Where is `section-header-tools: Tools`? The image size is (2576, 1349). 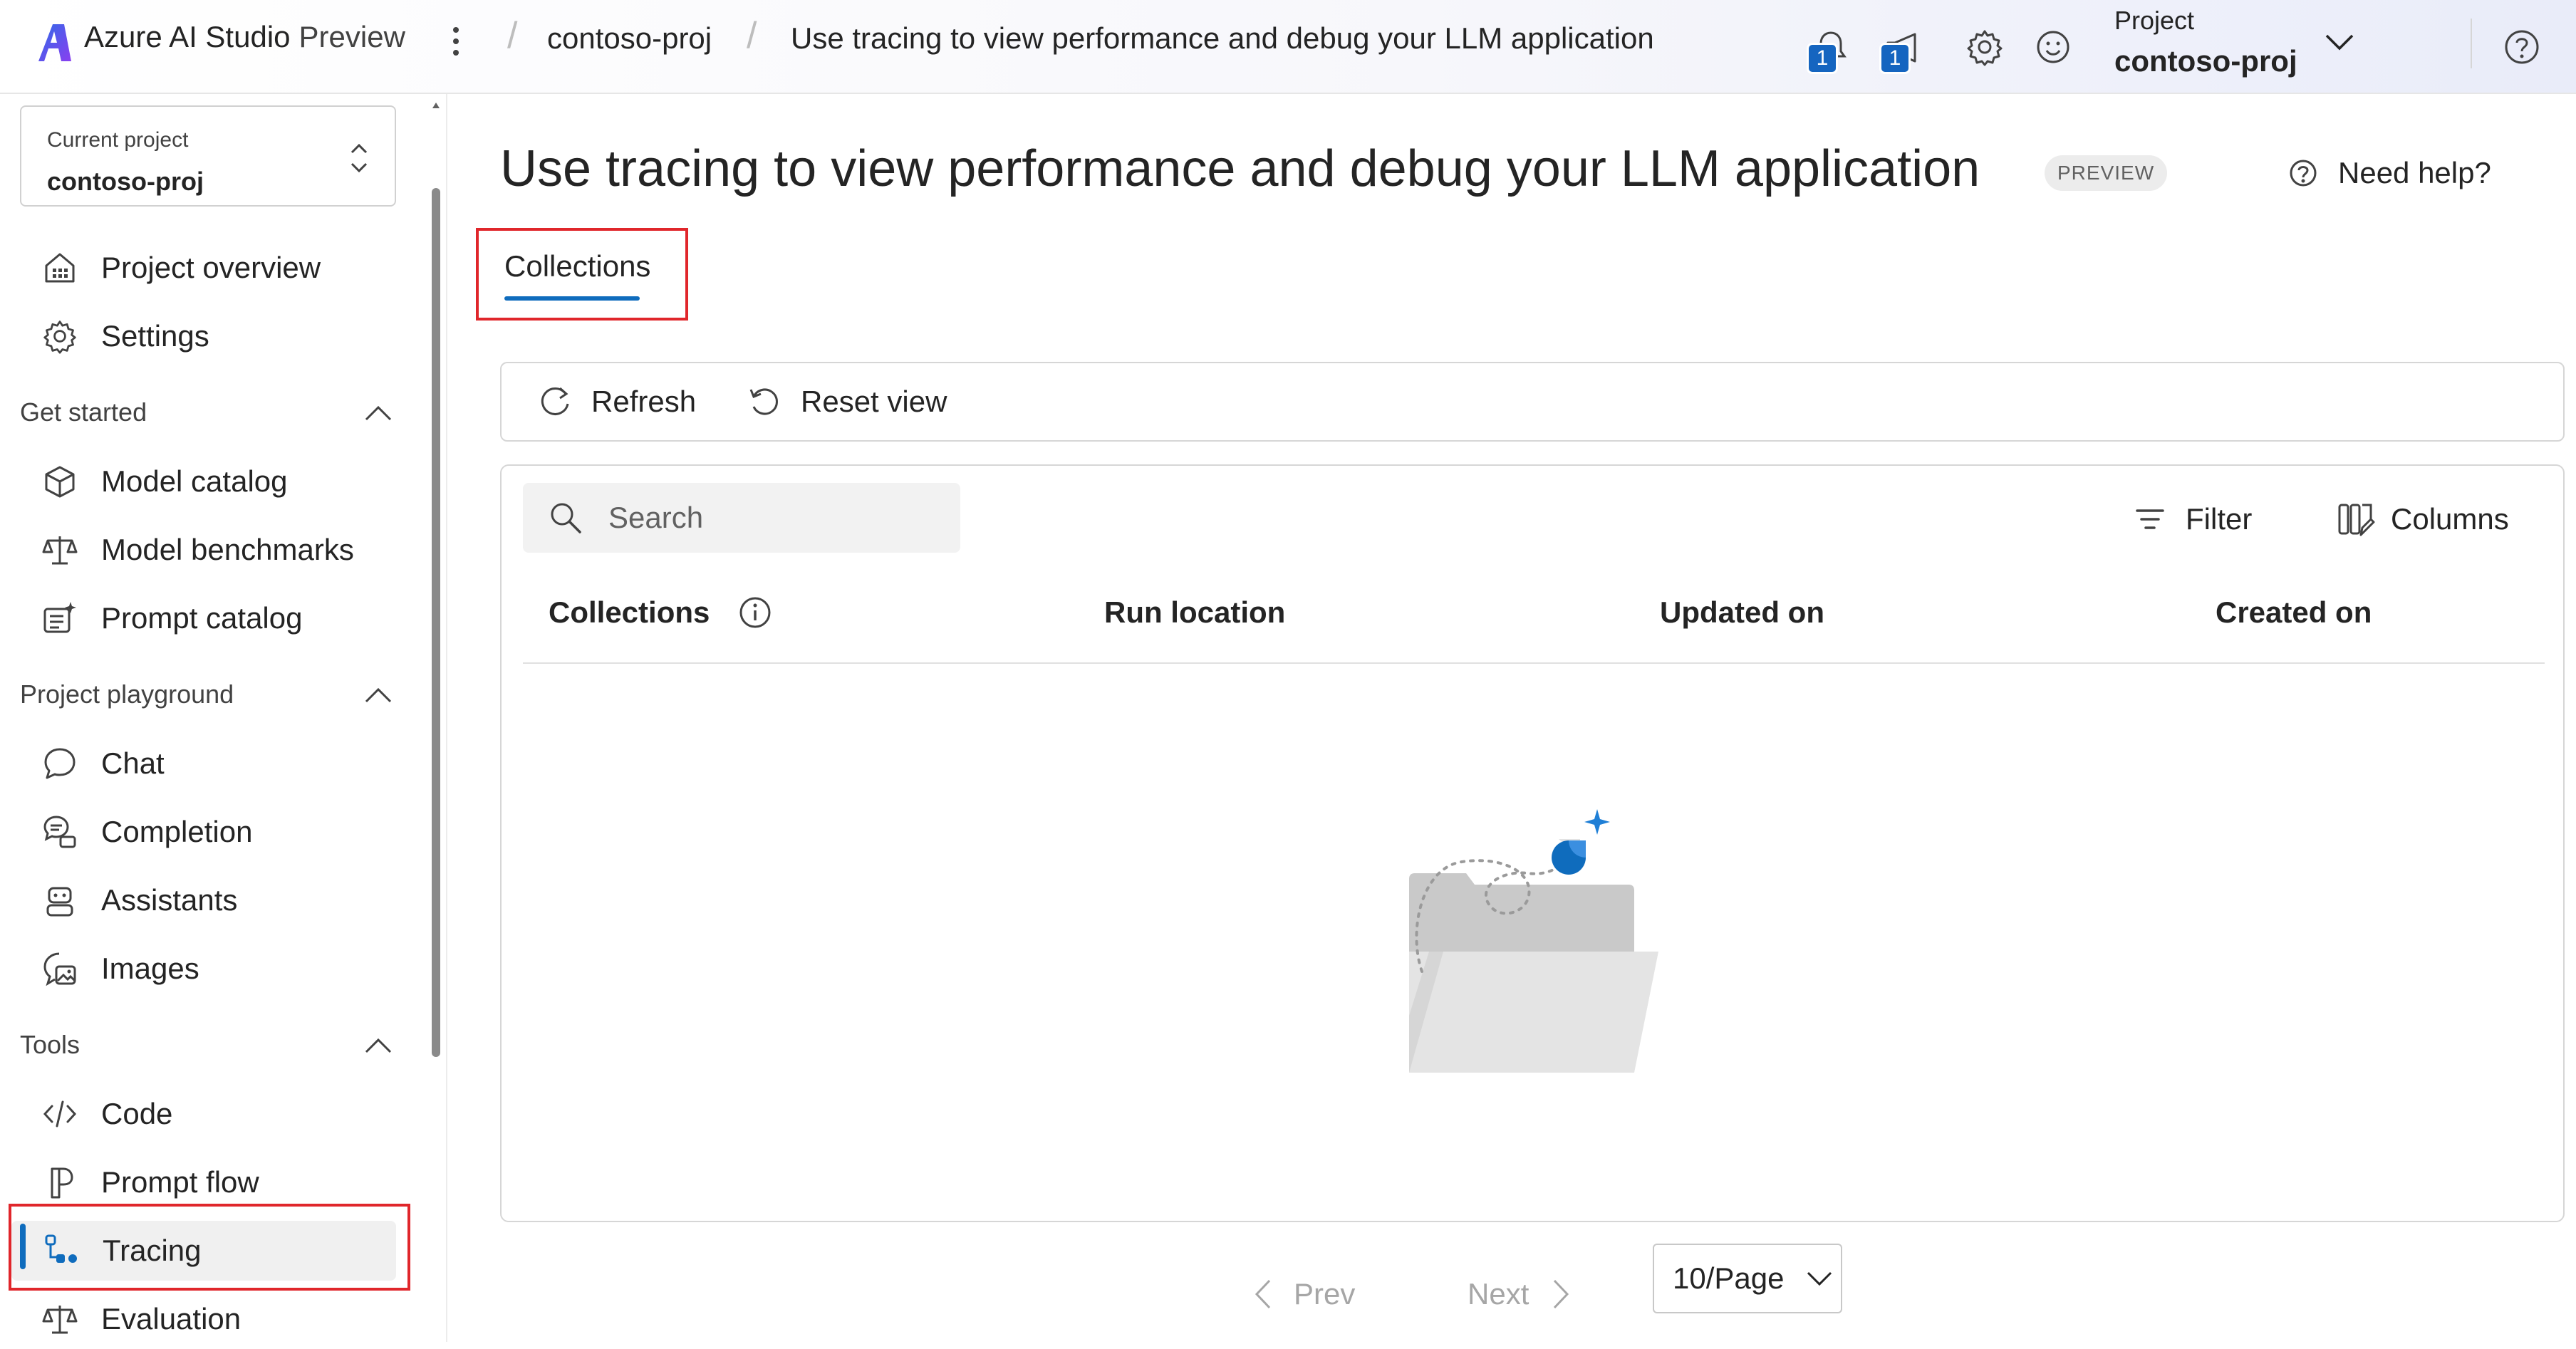
section-header-tools: Tools is located at coordinates (208, 1045).